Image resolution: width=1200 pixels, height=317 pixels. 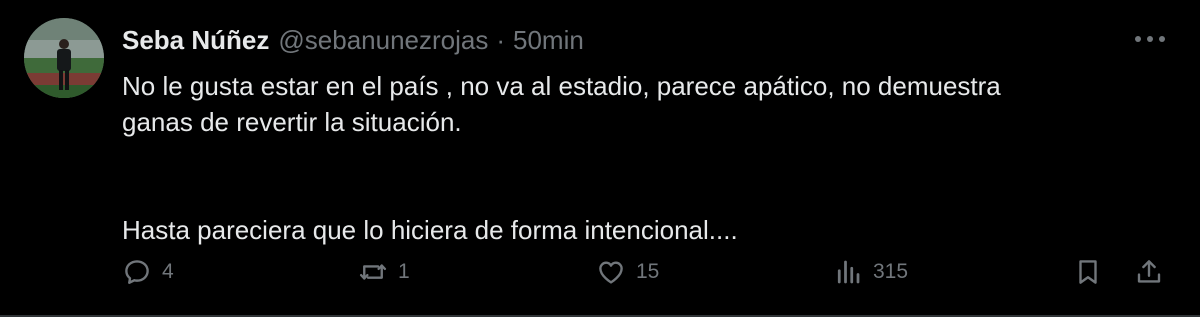 I want to click on more-icon, so click(x=1150, y=39).